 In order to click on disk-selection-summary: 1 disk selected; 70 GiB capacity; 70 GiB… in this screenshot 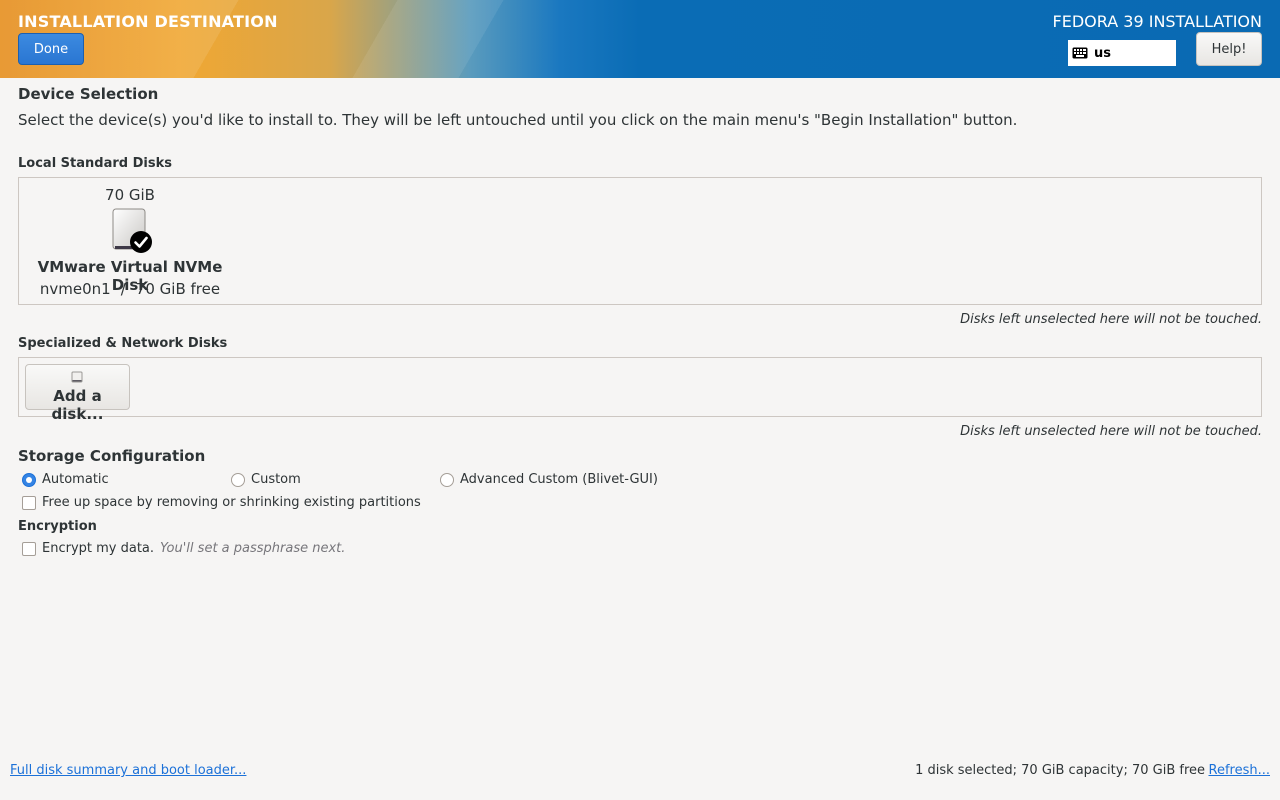, I will do `click(1060, 770)`.